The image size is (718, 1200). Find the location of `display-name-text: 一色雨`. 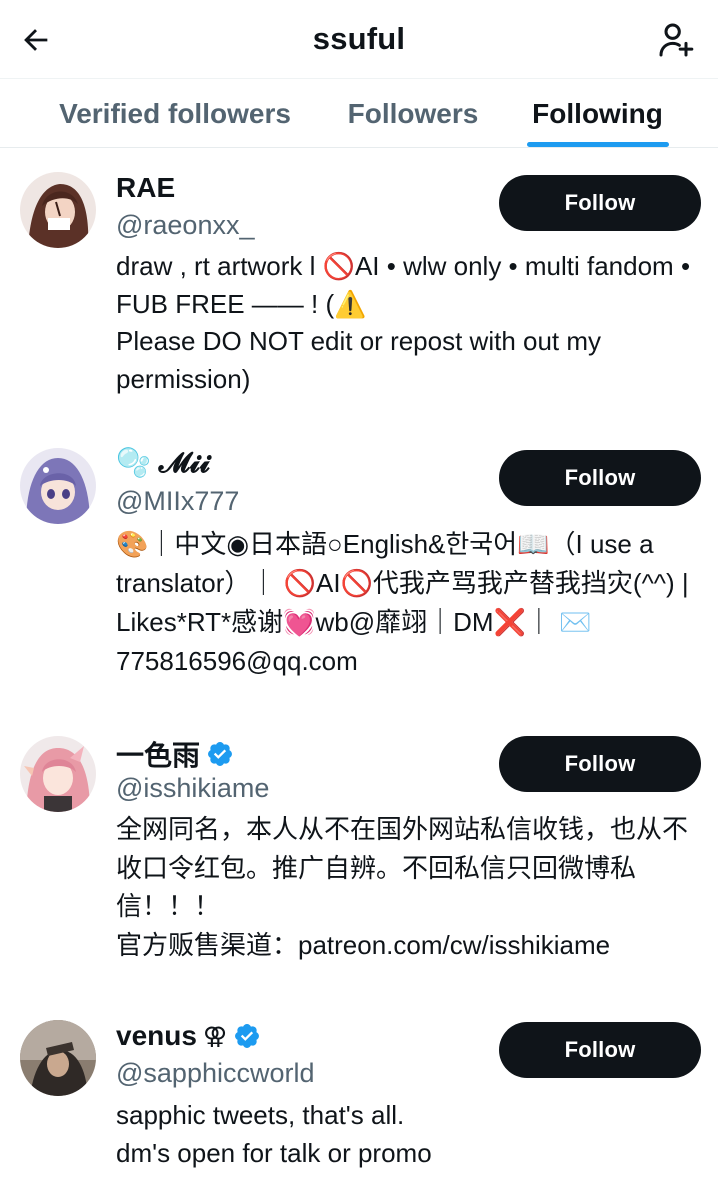

display-name-text: 一色雨 is located at coordinates (158, 755).